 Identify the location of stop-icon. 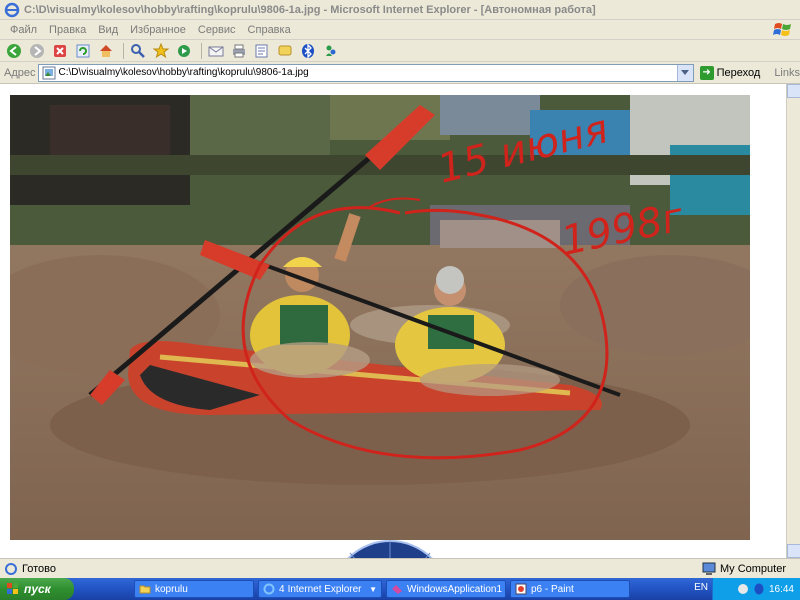
(60, 51).